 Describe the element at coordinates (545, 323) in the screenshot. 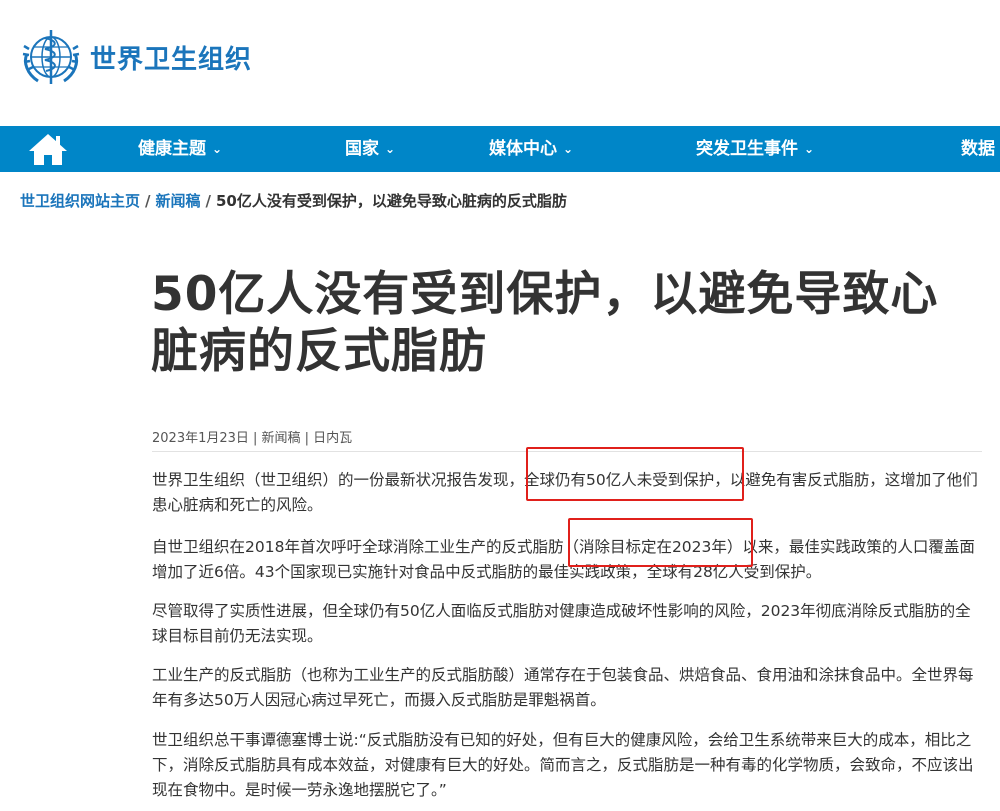

I see `page-title: 50亿人没有受到保护，以避免导致心脏病的反式脂肪` at that location.